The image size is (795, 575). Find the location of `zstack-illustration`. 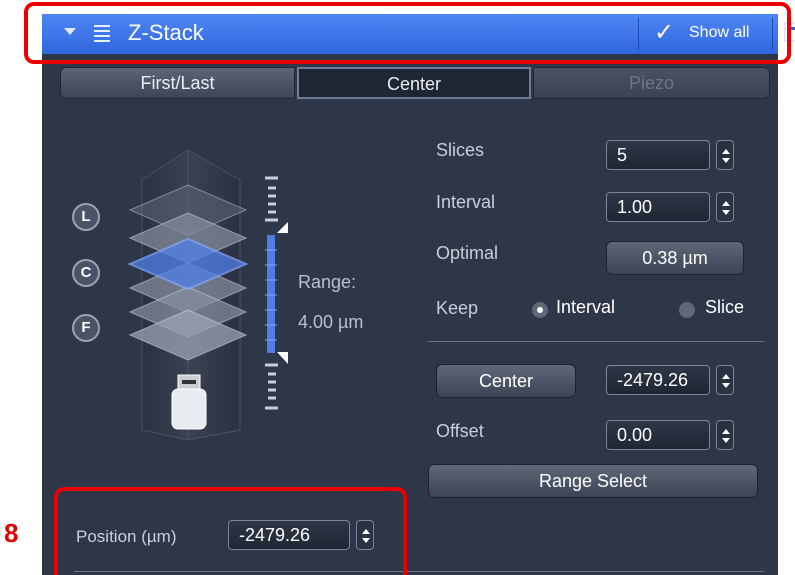

zstack-illustration is located at coordinates (207, 295).